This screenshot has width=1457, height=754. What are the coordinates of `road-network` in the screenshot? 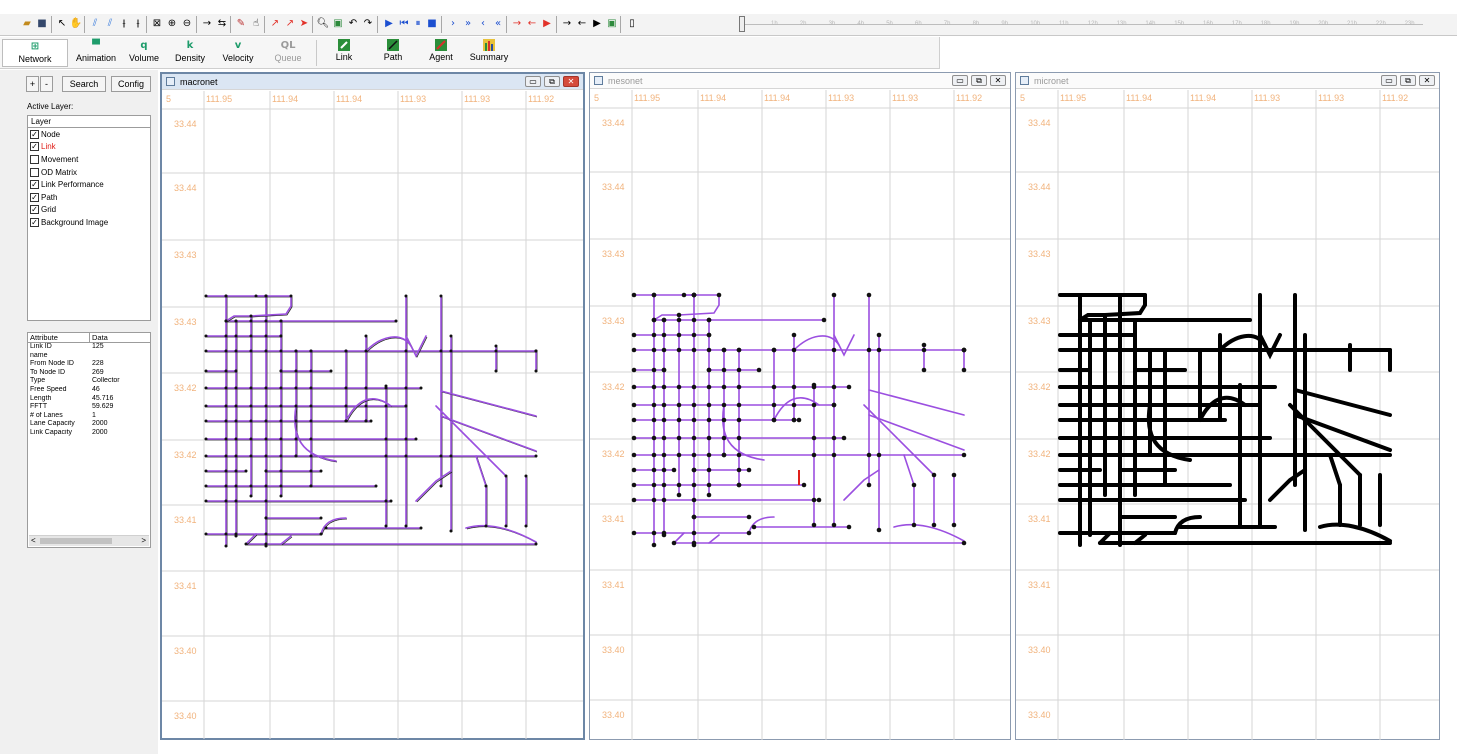 It's located at (799, 420).